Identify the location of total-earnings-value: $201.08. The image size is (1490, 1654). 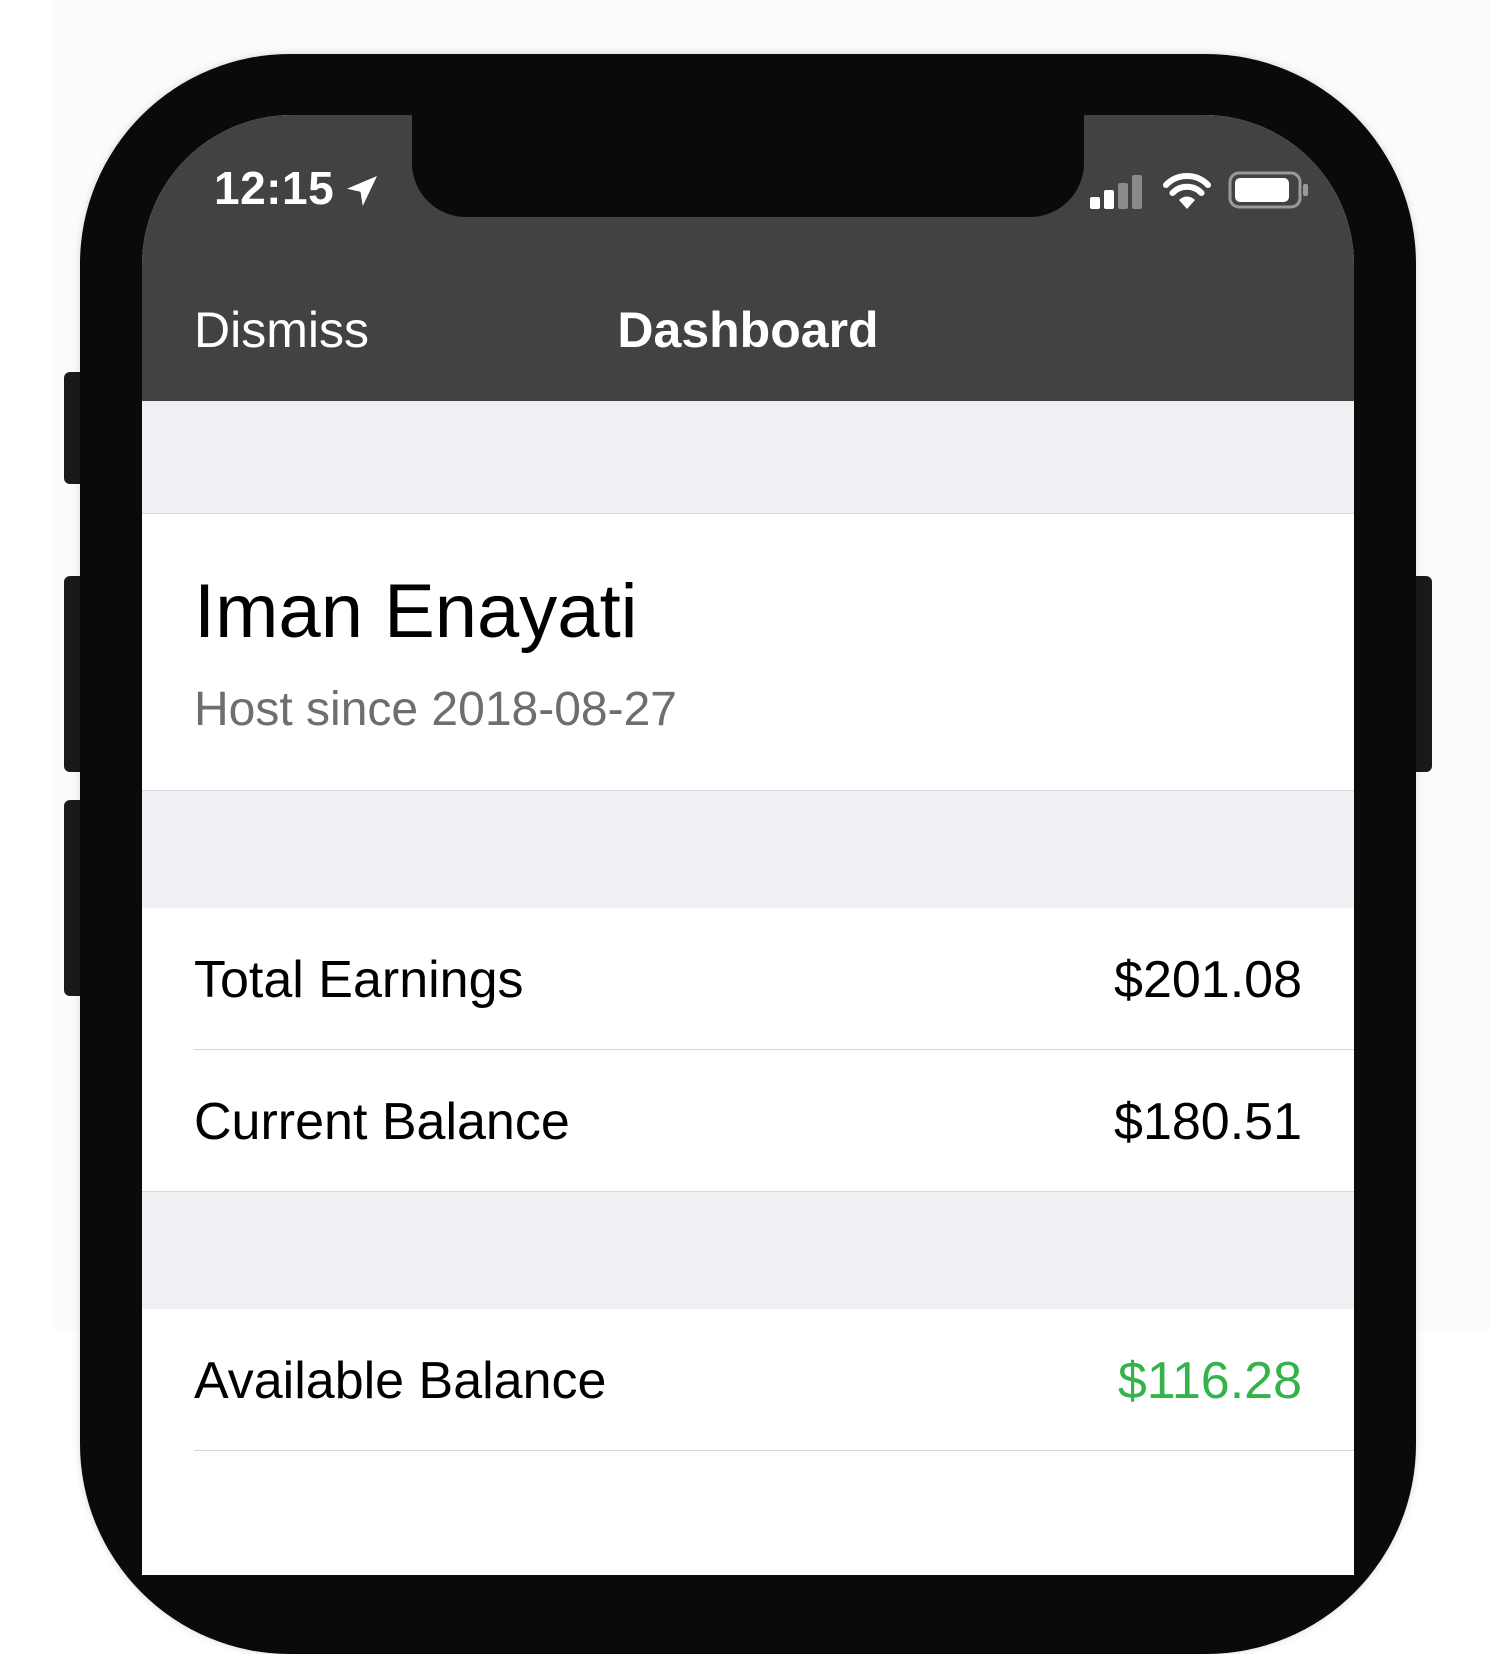
(1208, 980).